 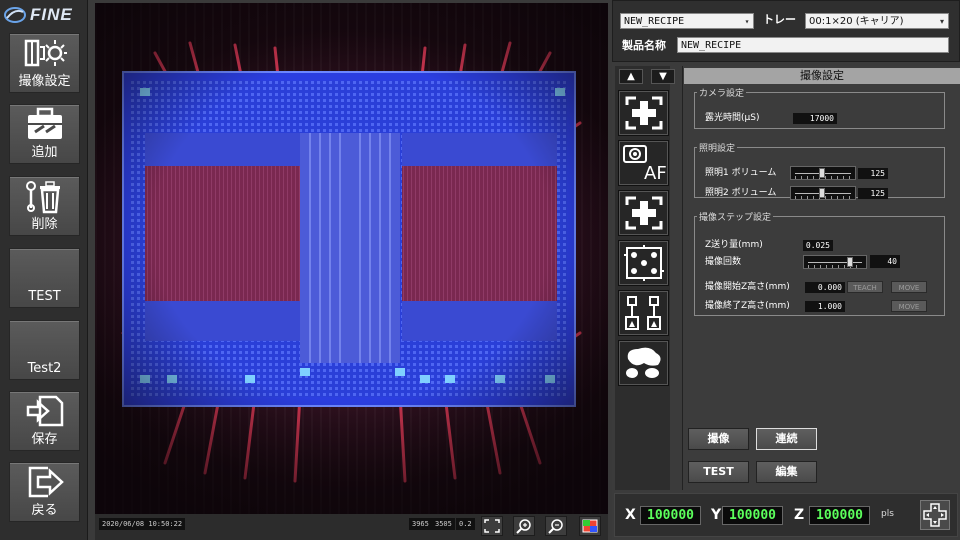 What do you see at coordinates (722, 94) in the screenshot?
I see `group-title: カメラ設定` at bounding box center [722, 94].